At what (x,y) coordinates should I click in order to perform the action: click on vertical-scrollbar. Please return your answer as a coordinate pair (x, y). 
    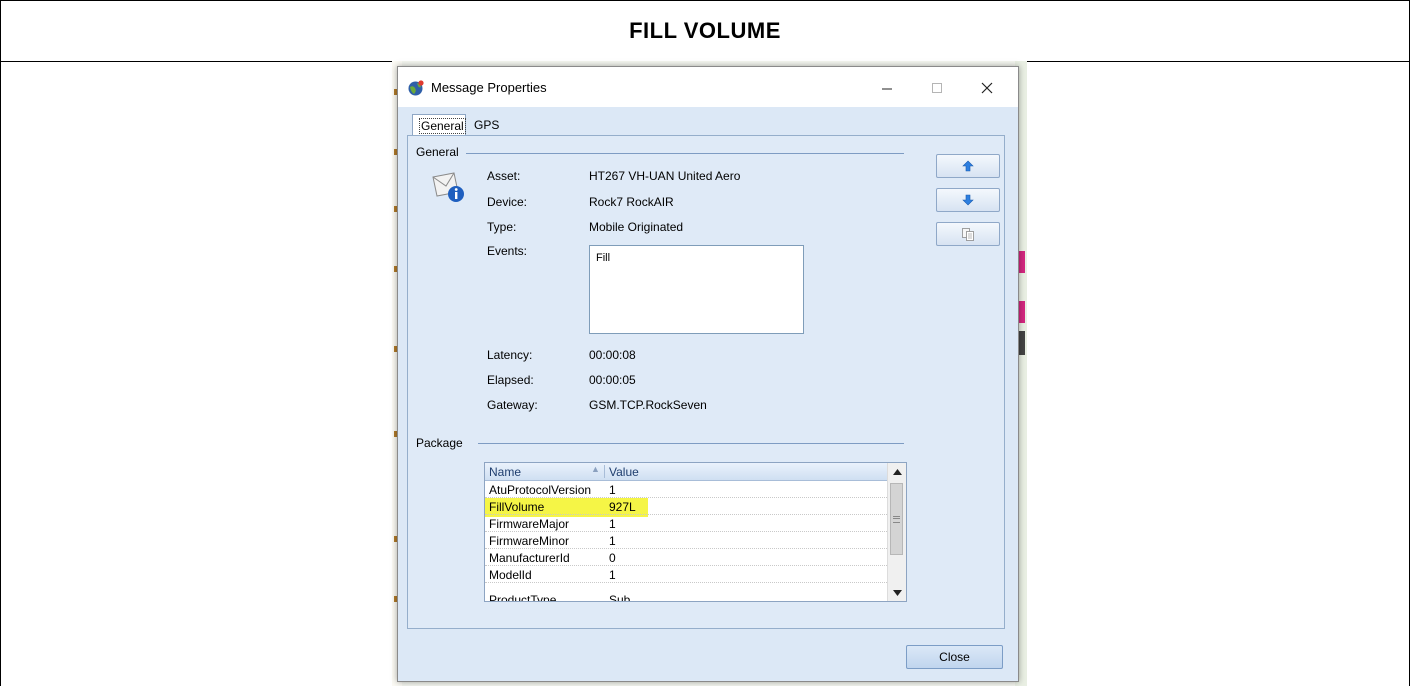
    Looking at the image, I should click on (896, 532).